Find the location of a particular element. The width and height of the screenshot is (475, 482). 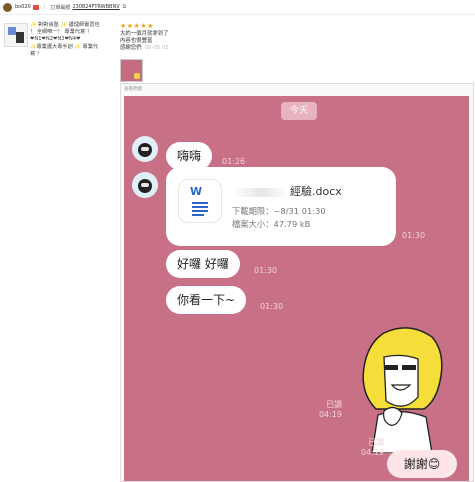

product-title-line: ❤N1❤N2❤N3❤N4❤ is located at coordinates (55, 39).